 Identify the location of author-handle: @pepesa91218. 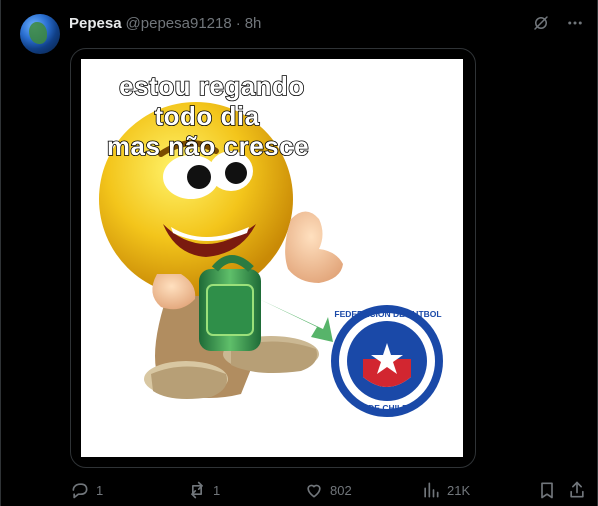
(179, 23).